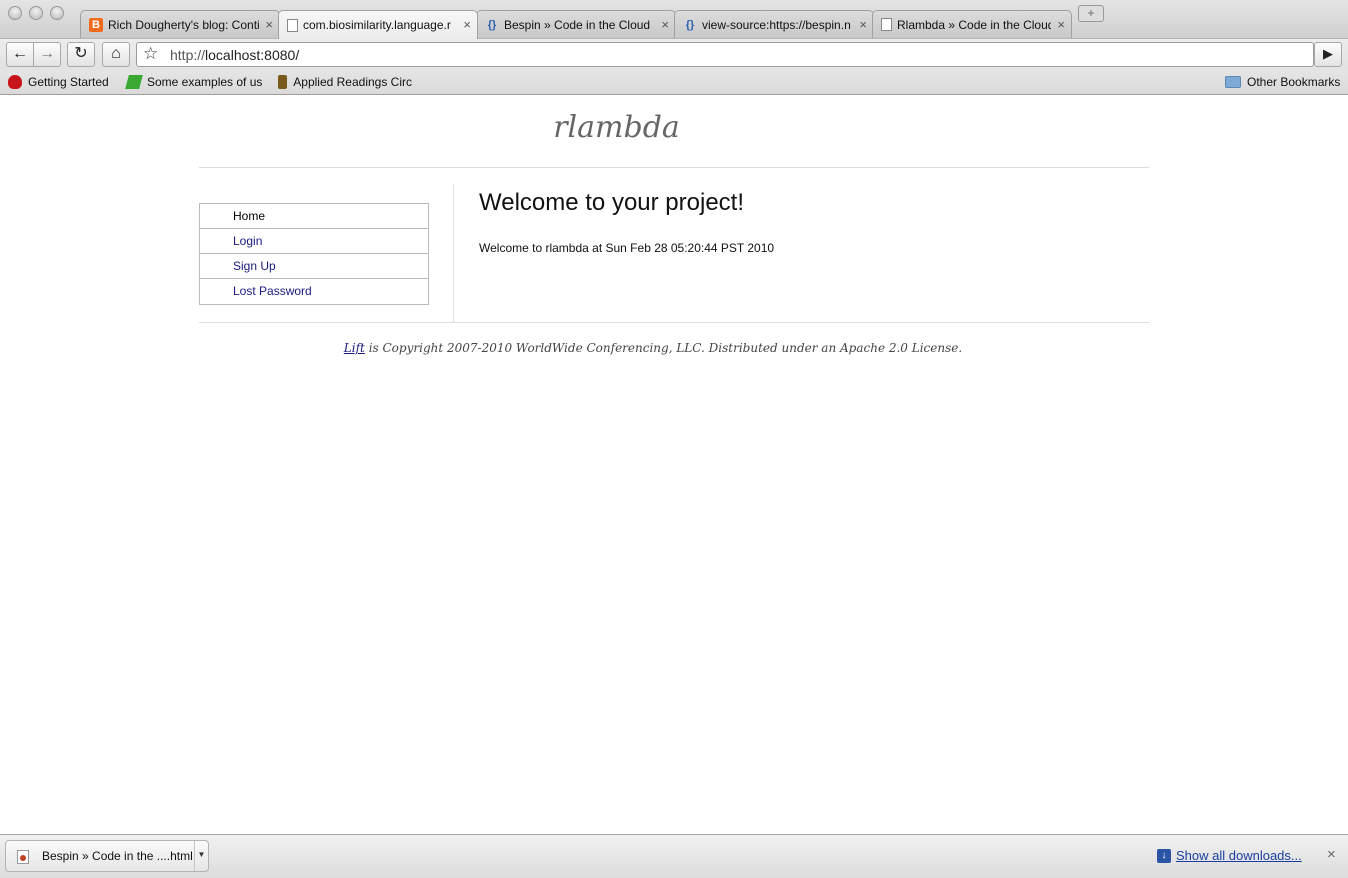 The height and width of the screenshot is (878, 1348). I want to click on go-button: ▶, so click(1328, 54).